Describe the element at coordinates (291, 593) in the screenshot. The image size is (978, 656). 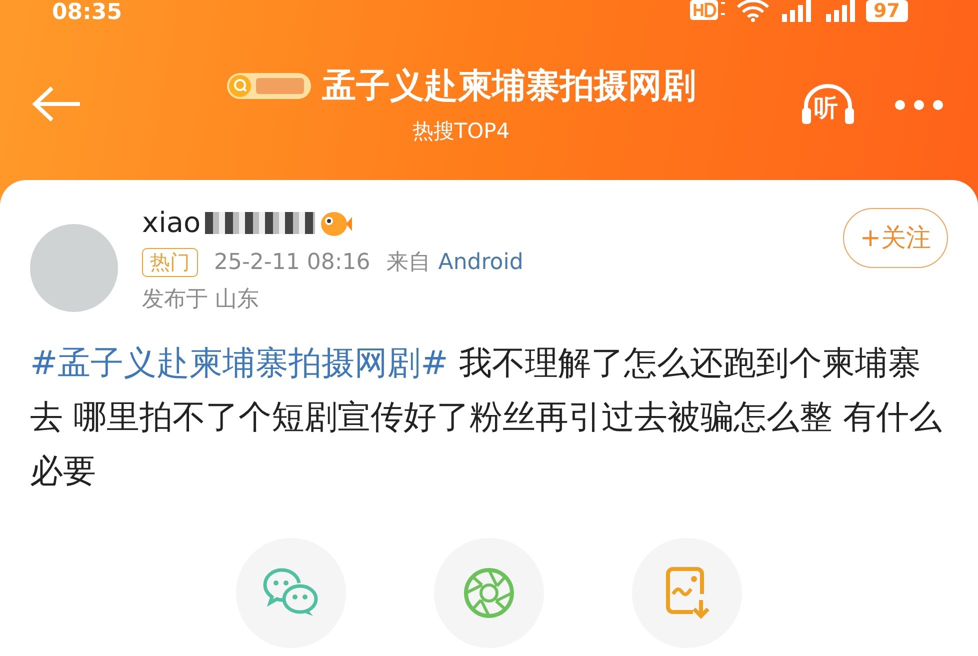
I see `wechat-icon` at that location.